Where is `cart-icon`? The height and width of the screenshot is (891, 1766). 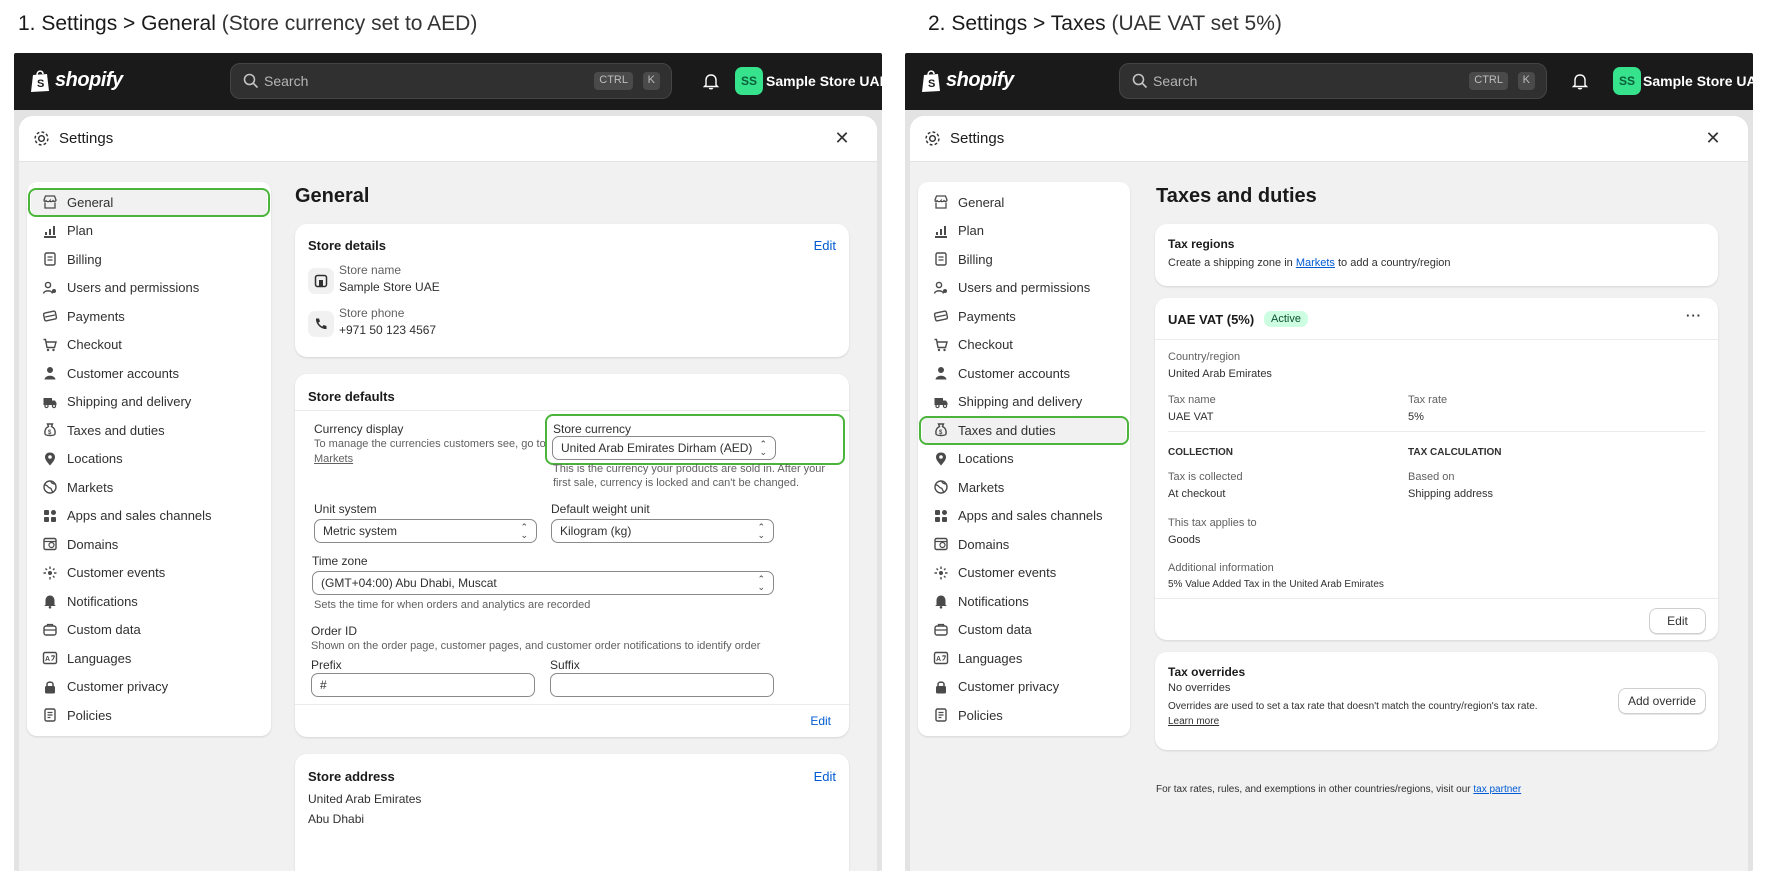 cart-icon is located at coordinates (50, 344).